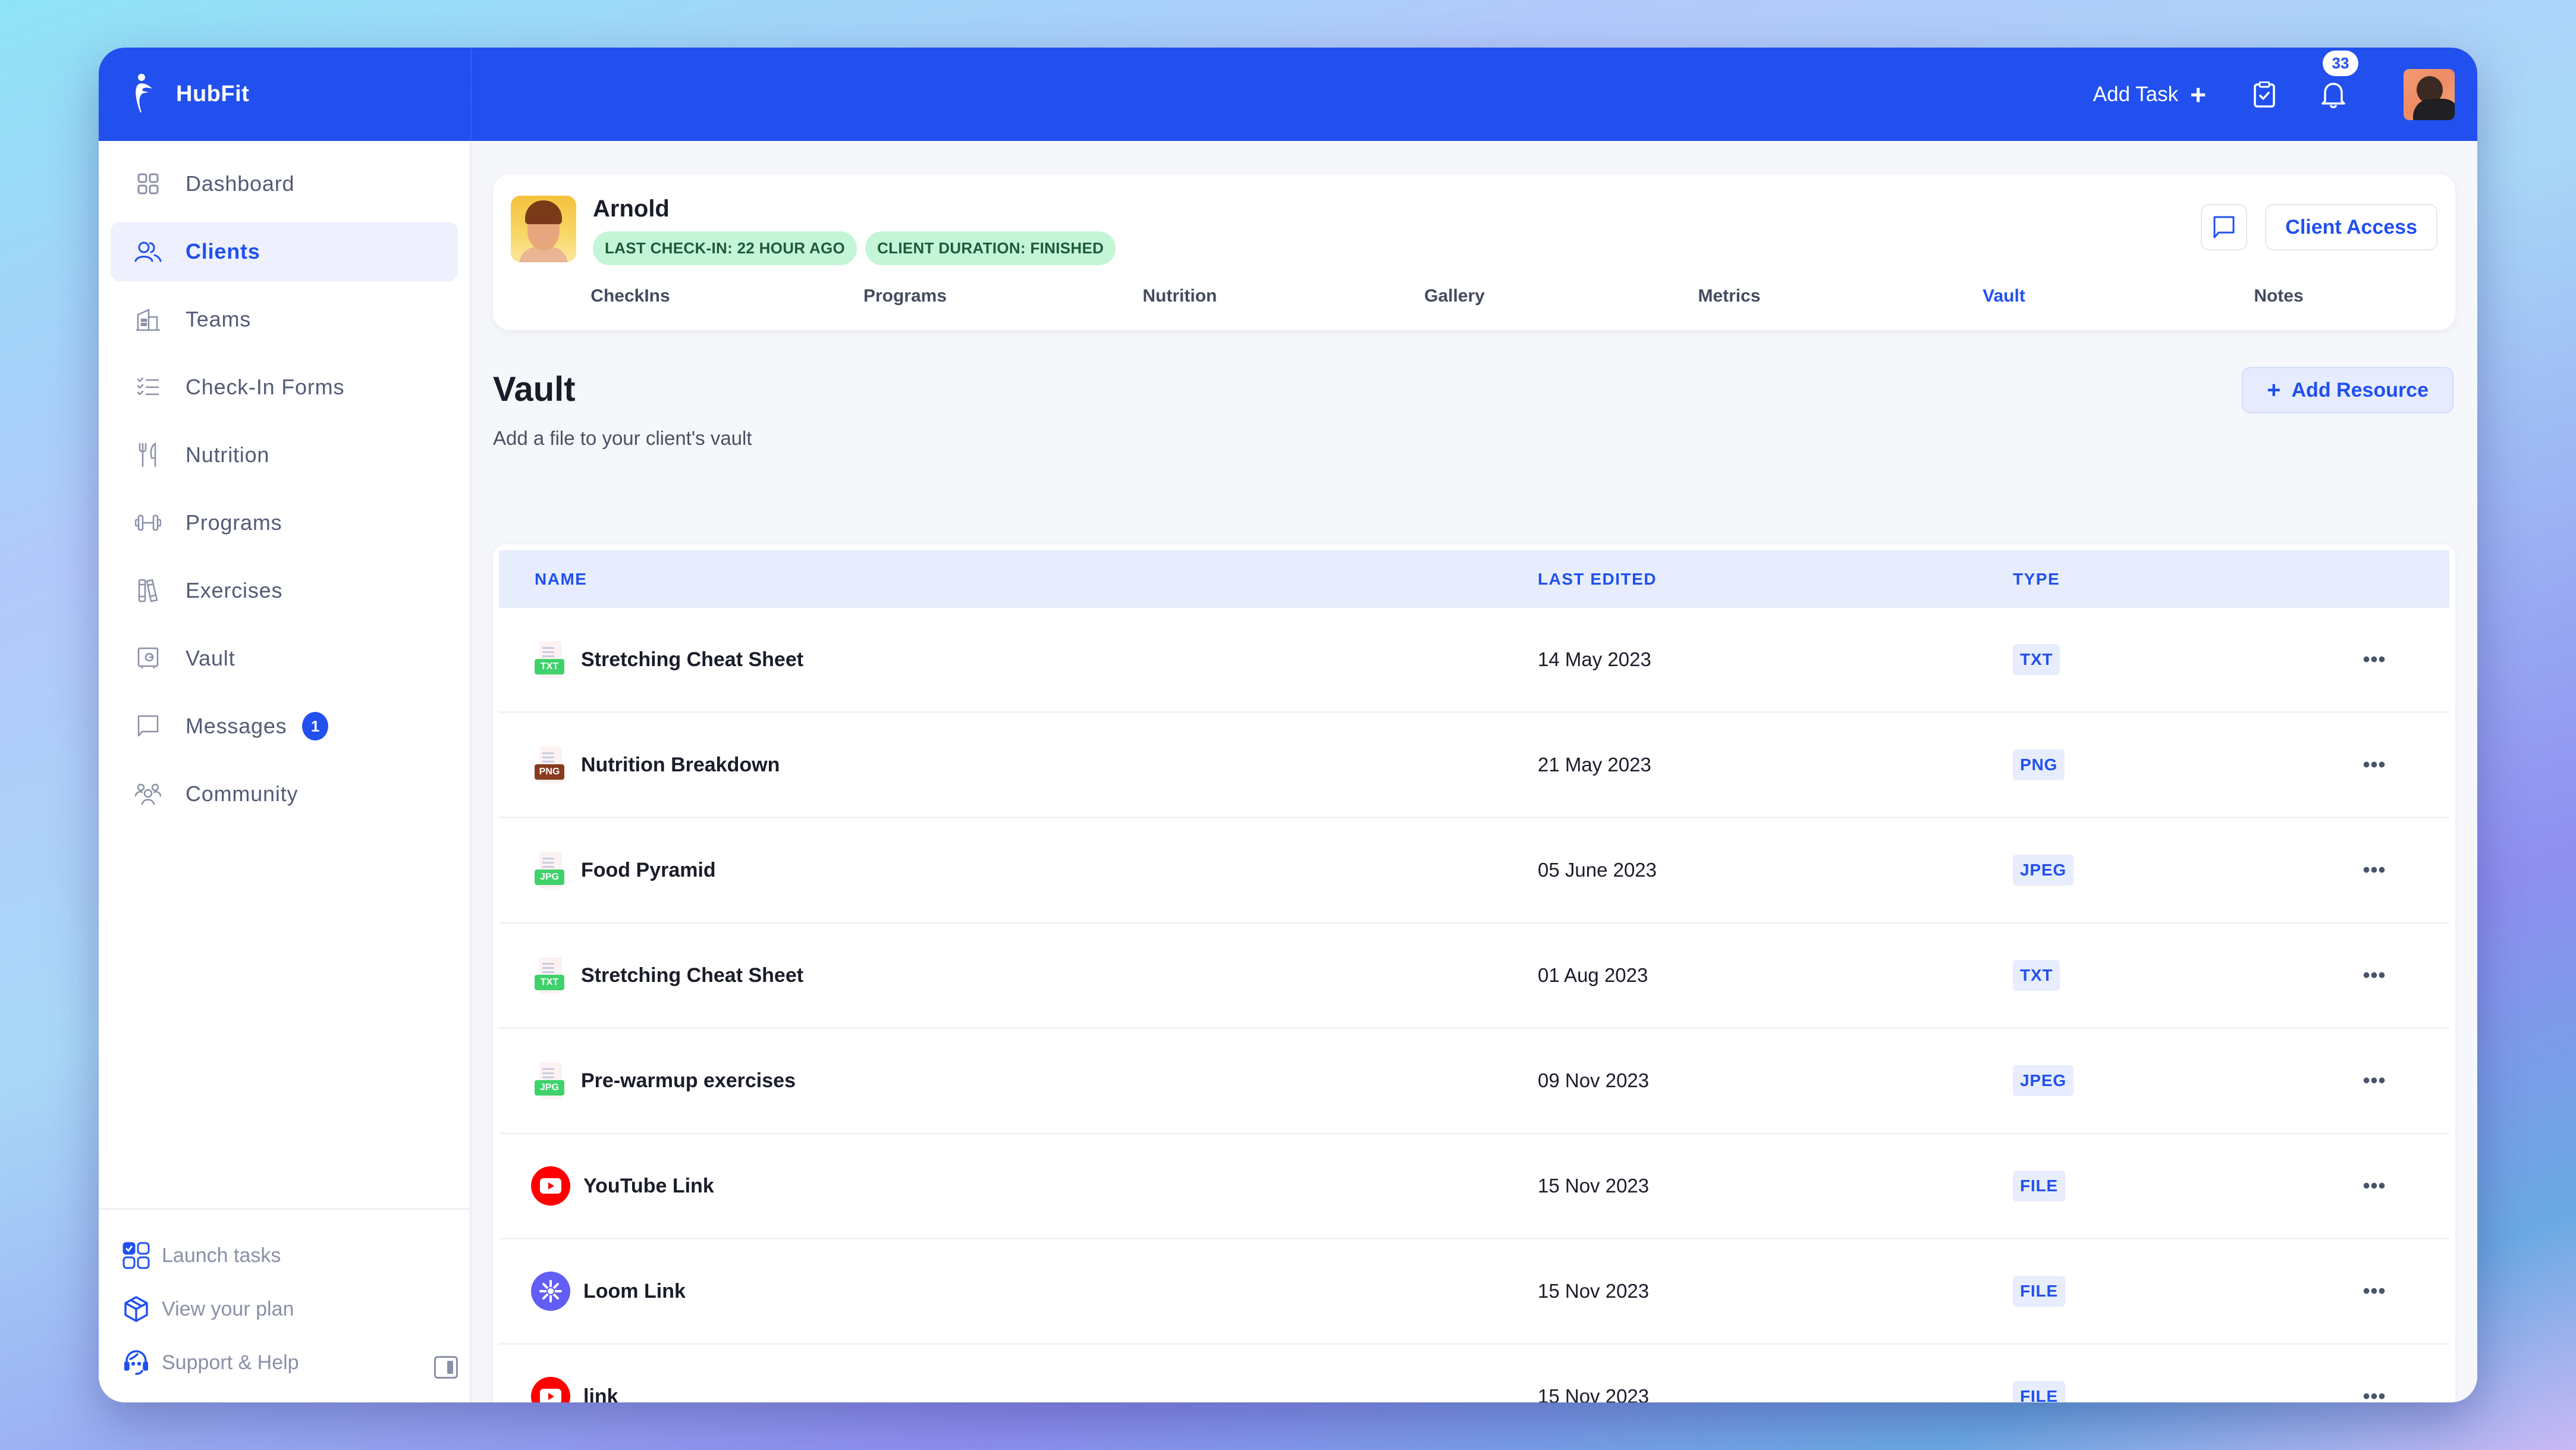  Describe the element at coordinates (561, 579) in the screenshot. I see `column-header-name: NAME` at that location.